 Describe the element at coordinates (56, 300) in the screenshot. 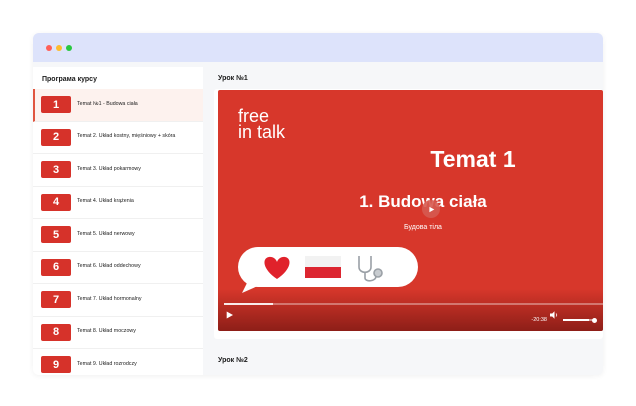

I see `lesson-number-badge: 7` at that location.